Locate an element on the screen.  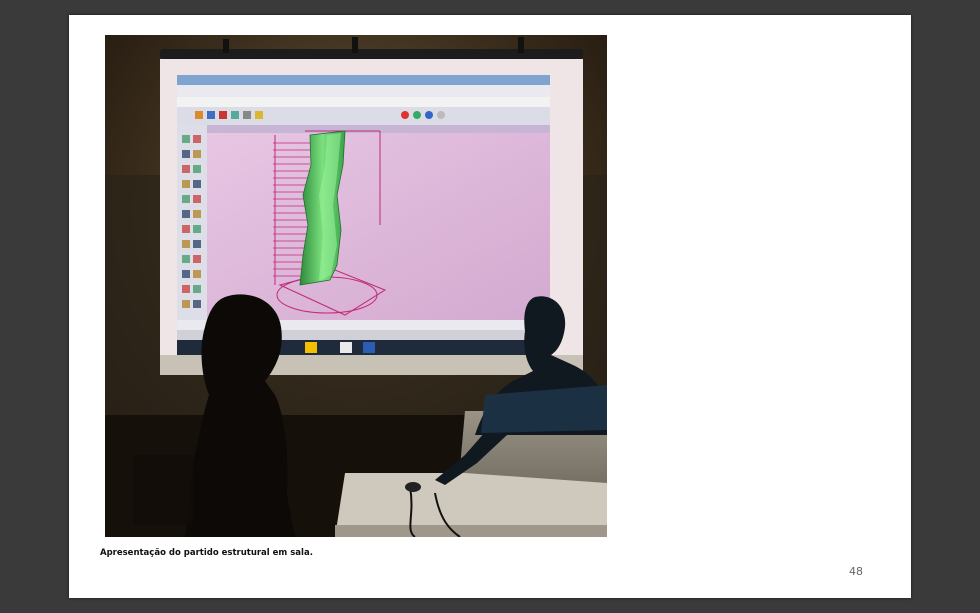
page-number: 48 is located at coordinates (856, 571).